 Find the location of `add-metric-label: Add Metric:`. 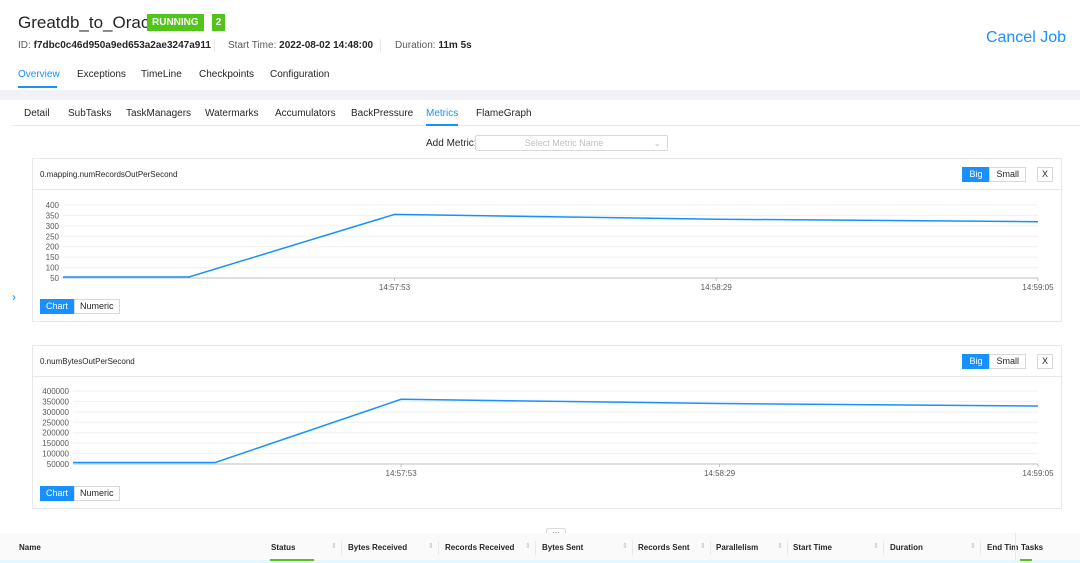

add-metric-label: Add Metric: is located at coordinates (451, 143).